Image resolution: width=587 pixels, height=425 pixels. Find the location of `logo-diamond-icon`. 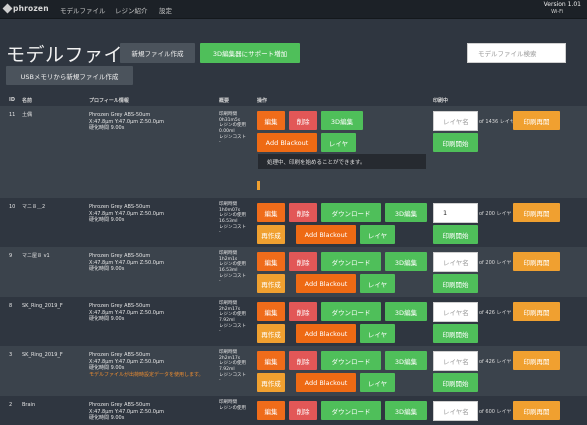

logo-diamond-icon is located at coordinates (7, 8).